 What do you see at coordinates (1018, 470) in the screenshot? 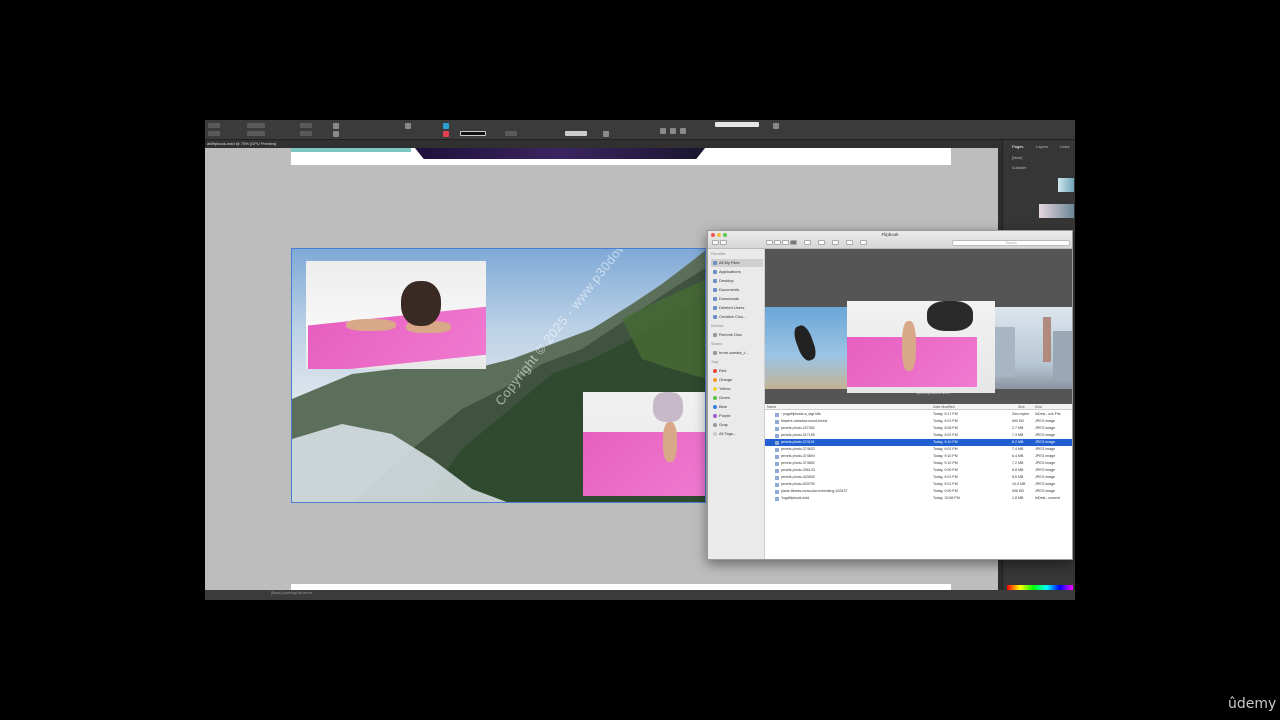
I see `file-size: 8.8 MB` at bounding box center [1018, 470].